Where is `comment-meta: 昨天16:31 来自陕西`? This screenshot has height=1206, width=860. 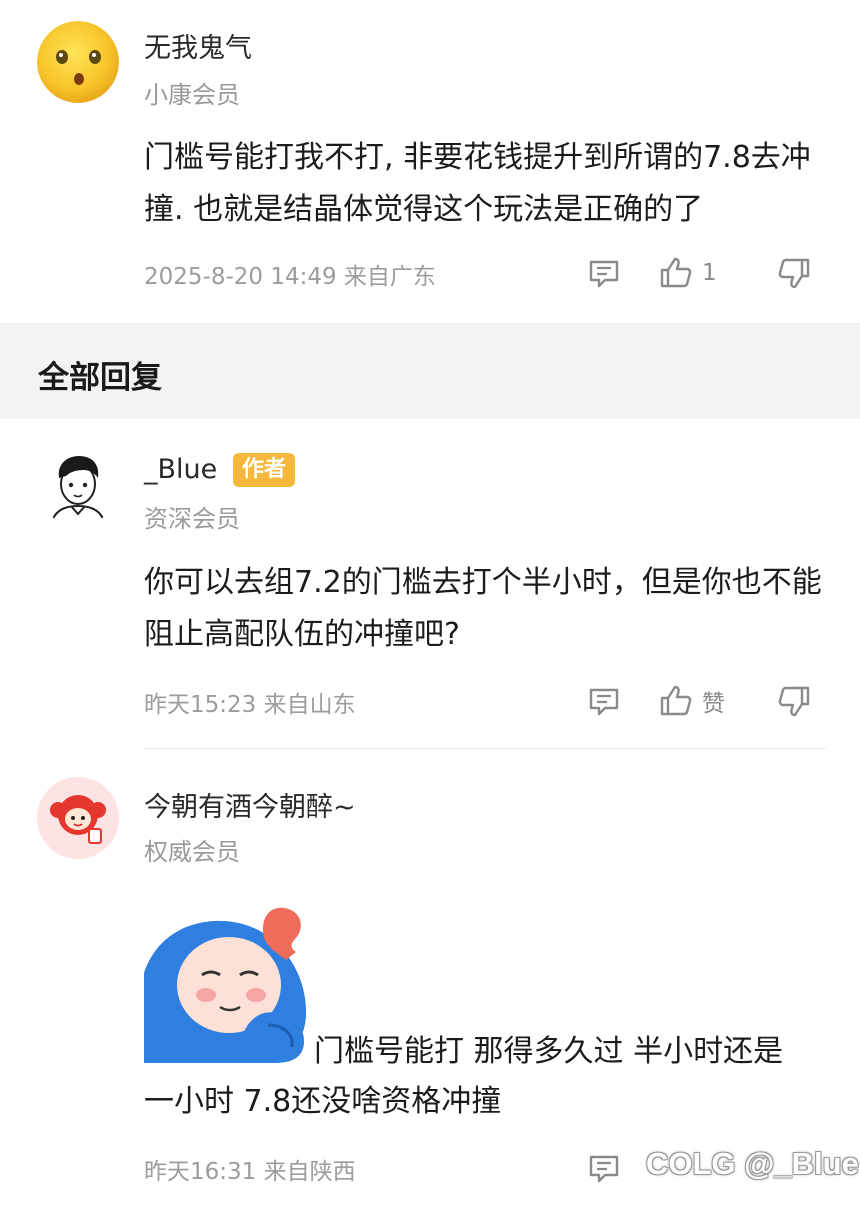
comment-meta: 昨天16:31 来自陕西 is located at coordinates (250, 1172).